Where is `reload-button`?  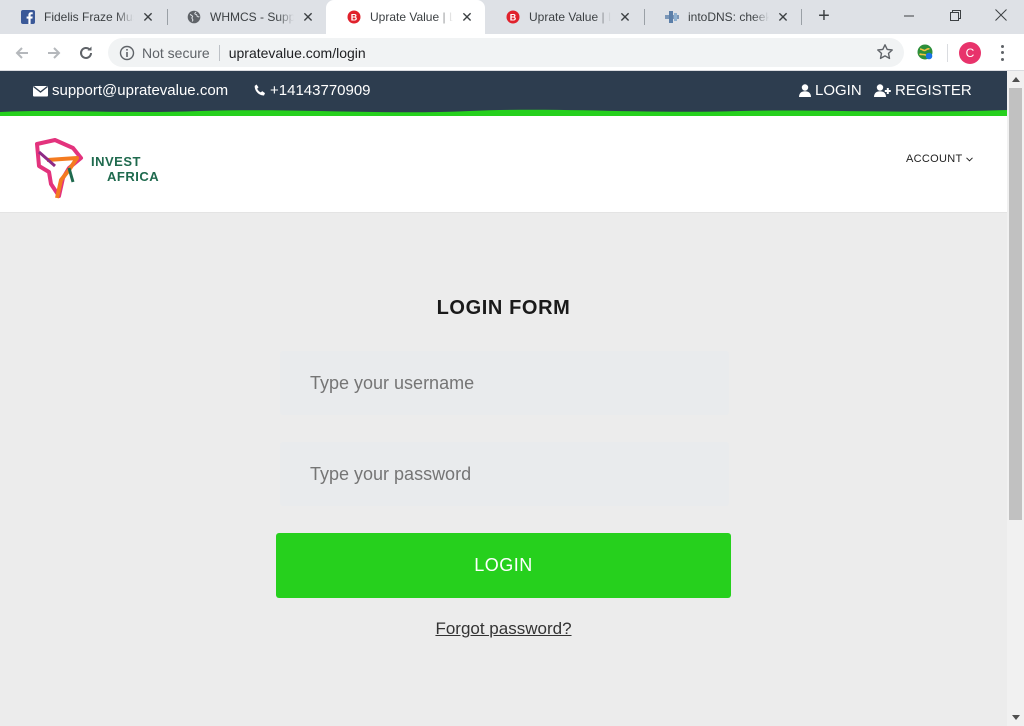 reload-button is located at coordinates (86, 53).